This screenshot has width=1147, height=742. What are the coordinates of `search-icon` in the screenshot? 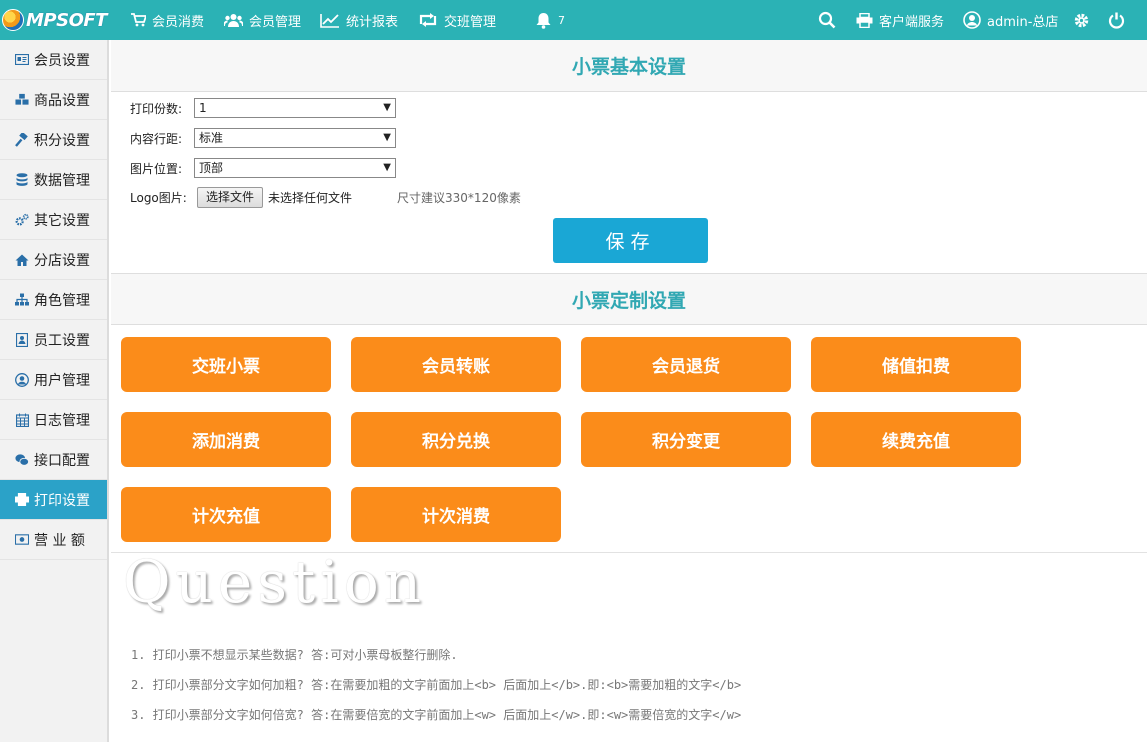 It's located at (827, 20).